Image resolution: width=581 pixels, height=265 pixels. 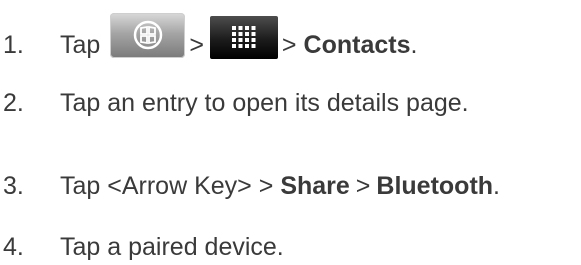 I want to click on contacts-label: Contacts, so click(x=357, y=44).